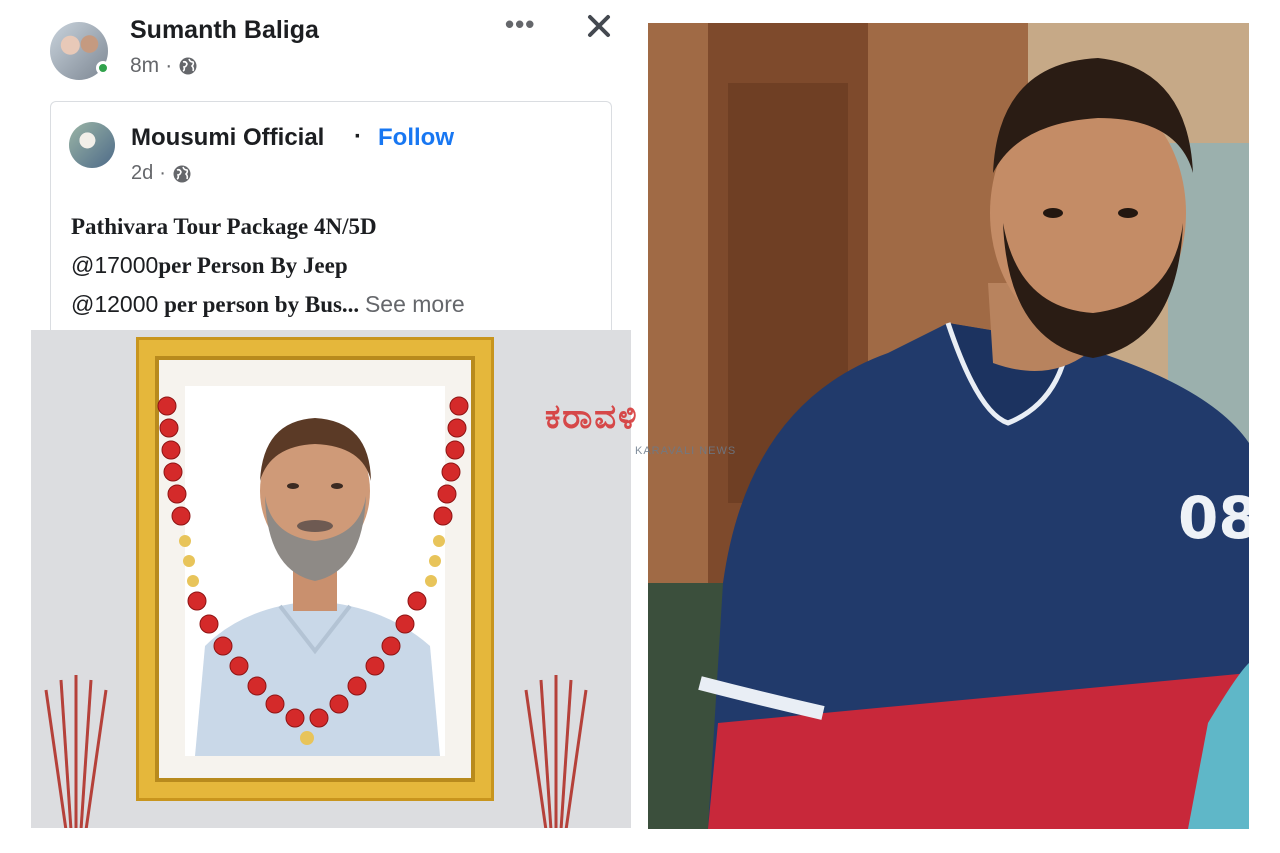  What do you see at coordinates (115, 265) in the screenshot?
I see `post-line-2-price: @17000` at bounding box center [115, 265].